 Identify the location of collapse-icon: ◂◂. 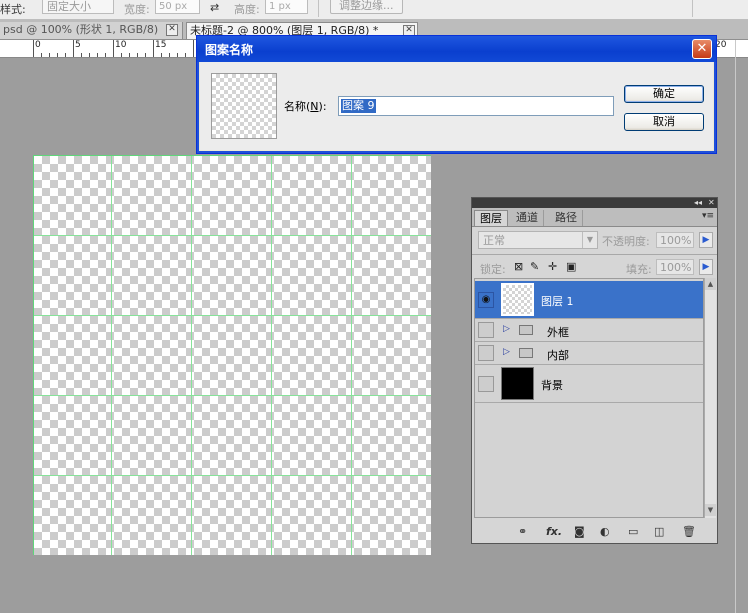
(698, 203).